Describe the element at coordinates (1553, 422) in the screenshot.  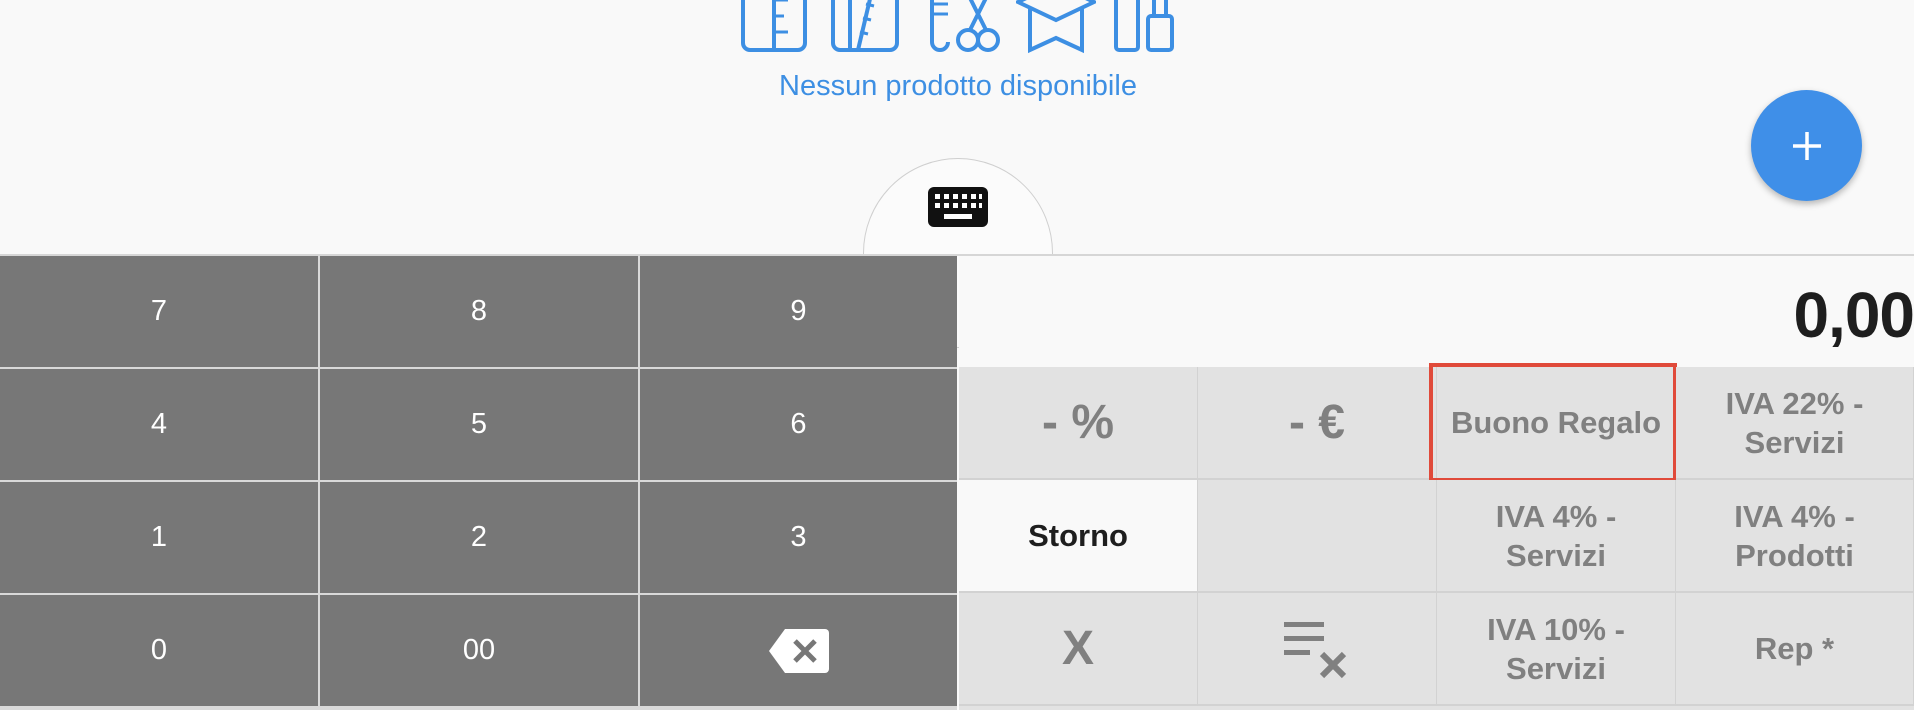
I see `gift-voucher-button: Buono Regalo` at that location.